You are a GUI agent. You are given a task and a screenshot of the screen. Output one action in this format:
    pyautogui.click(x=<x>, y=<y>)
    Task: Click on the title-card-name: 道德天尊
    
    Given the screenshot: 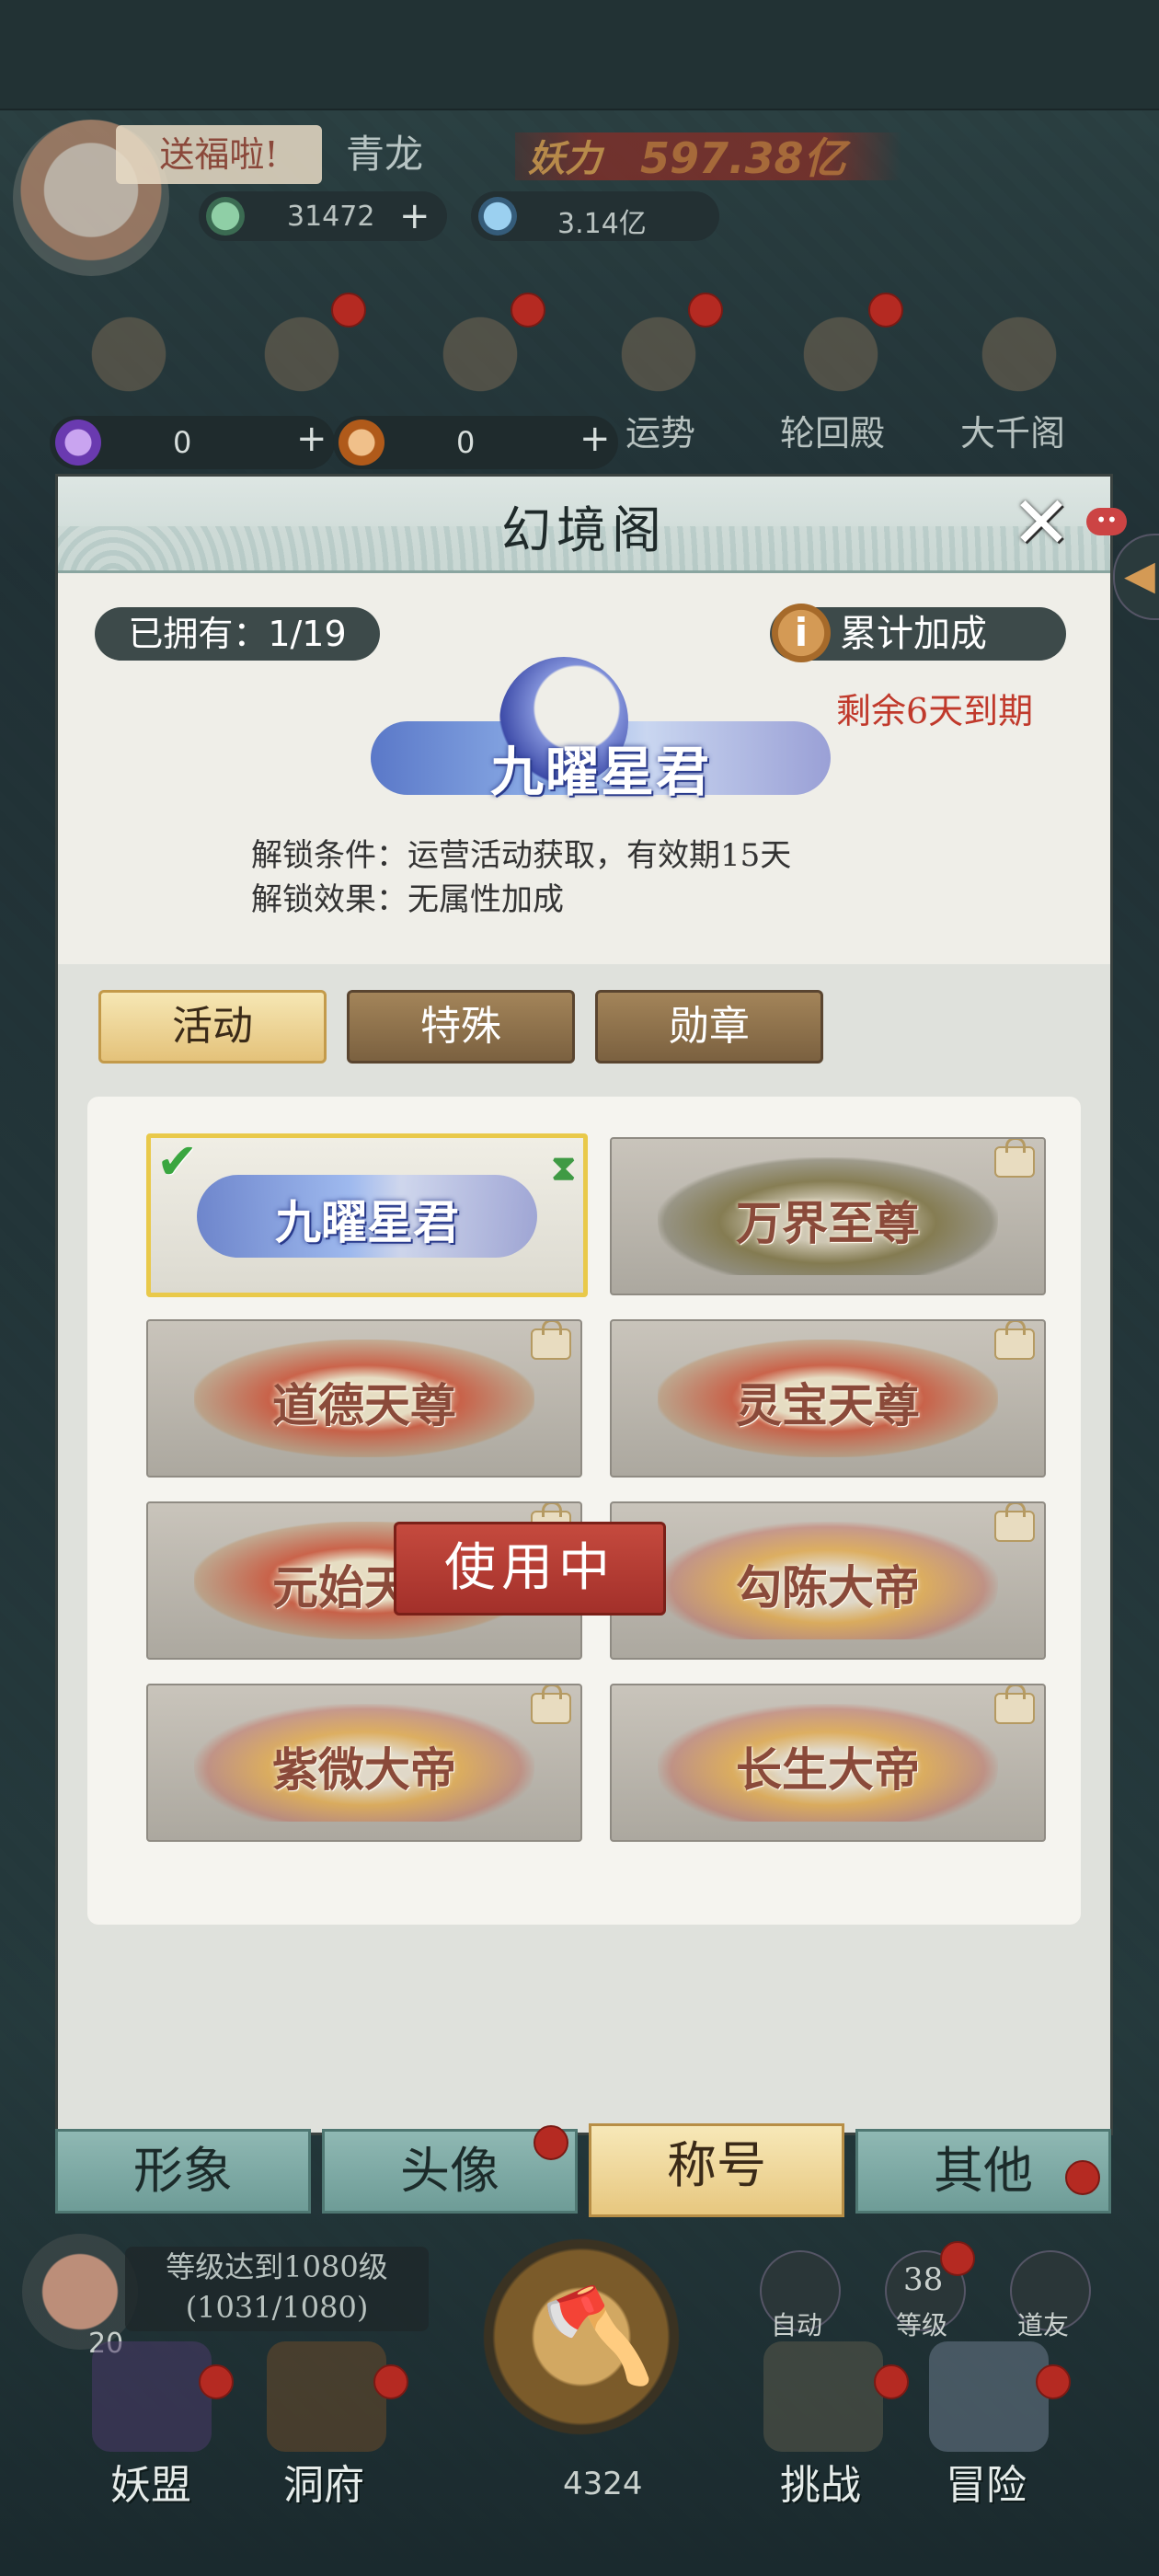 What is the action you would take?
    pyautogui.click(x=364, y=1405)
    